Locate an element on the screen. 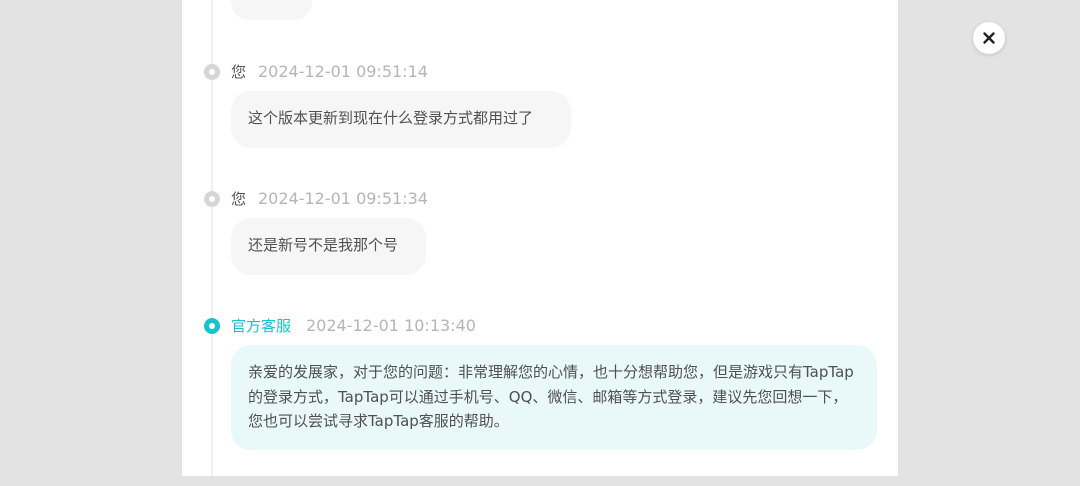  previous-message-bubble is located at coordinates (271, 10).